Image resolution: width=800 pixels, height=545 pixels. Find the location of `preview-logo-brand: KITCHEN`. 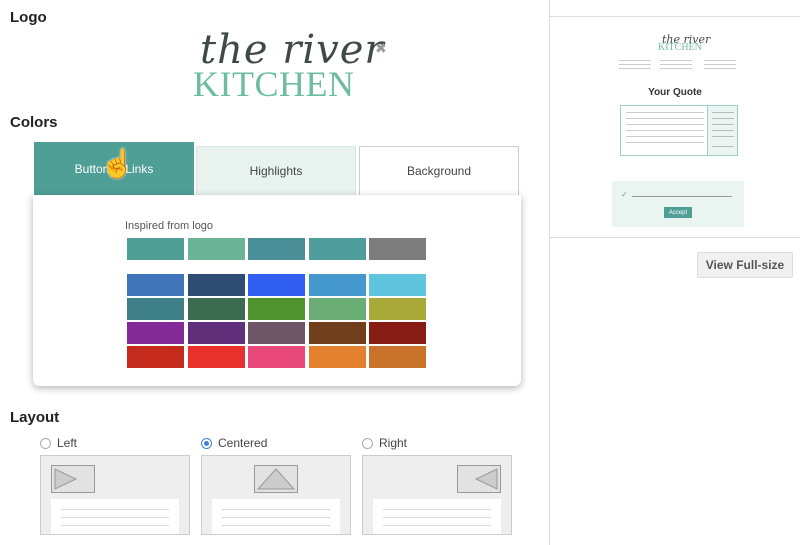

preview-logo-brand: KITCHEN is located at coordinates (680, 47).